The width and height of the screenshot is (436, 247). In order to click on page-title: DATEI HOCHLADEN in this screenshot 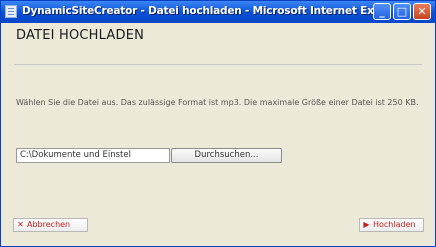, I will do `click(80, 35)`.